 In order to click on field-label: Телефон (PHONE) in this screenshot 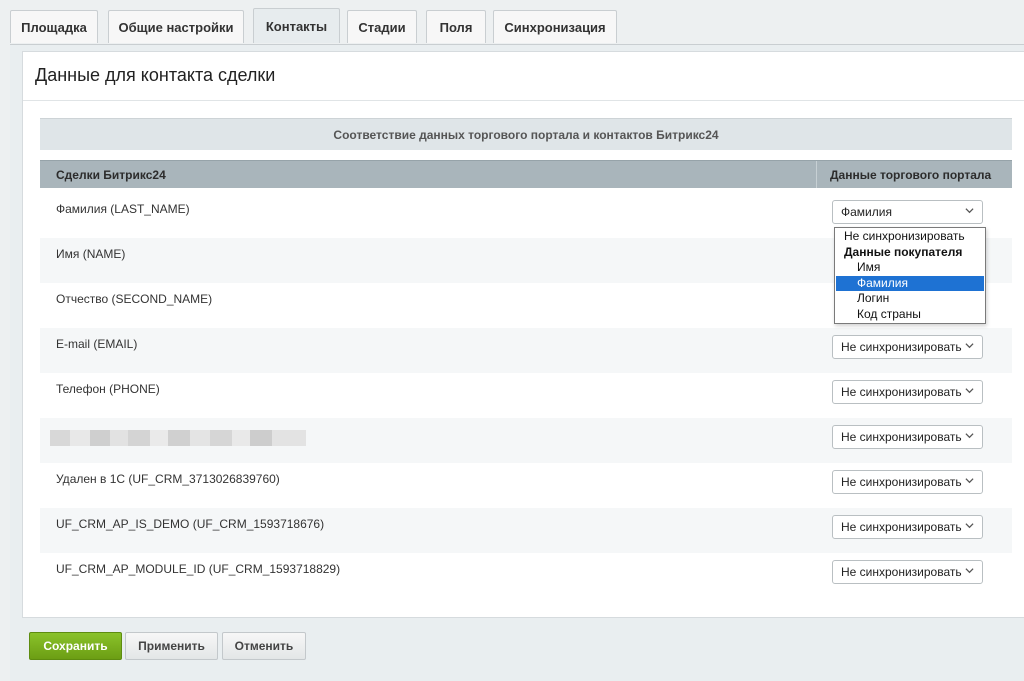, I will do `click(108, 389)`.